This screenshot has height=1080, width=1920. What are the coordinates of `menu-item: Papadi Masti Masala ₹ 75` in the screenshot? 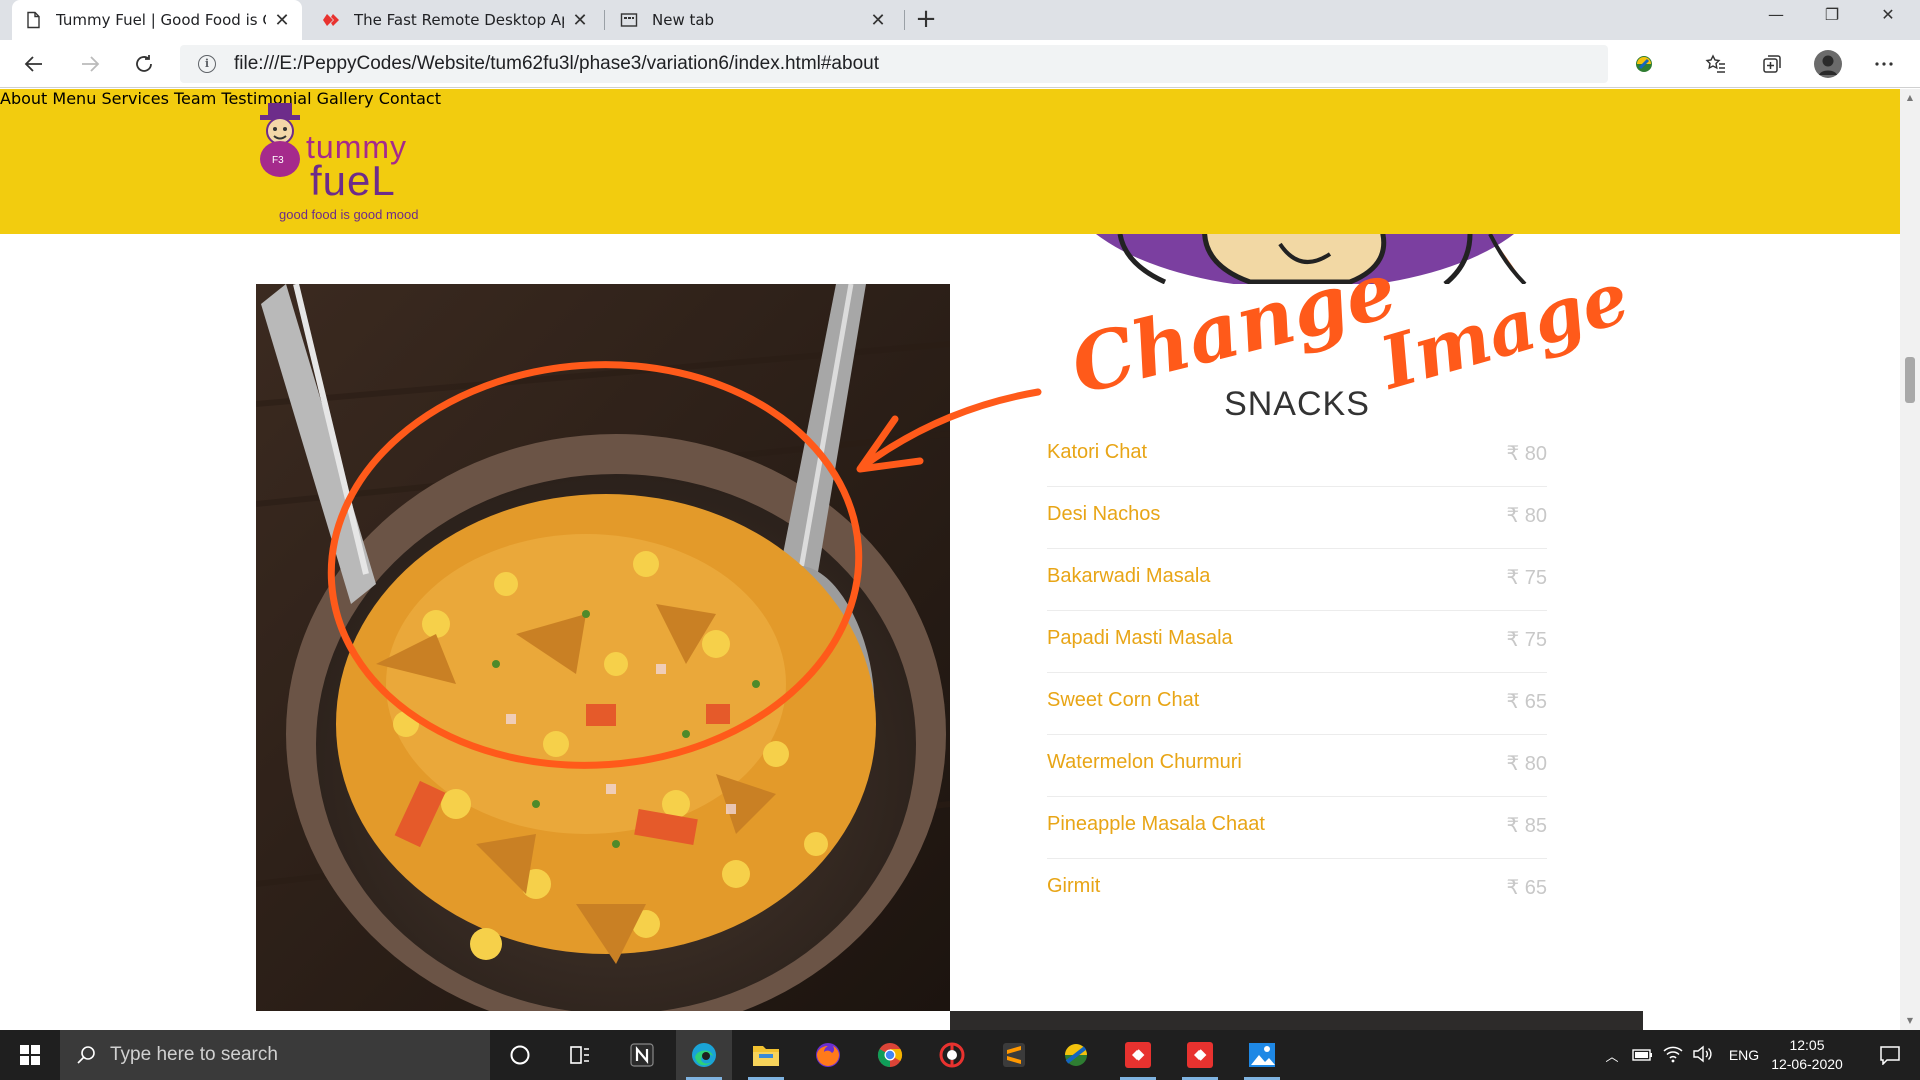 It's located at (1297, 642).